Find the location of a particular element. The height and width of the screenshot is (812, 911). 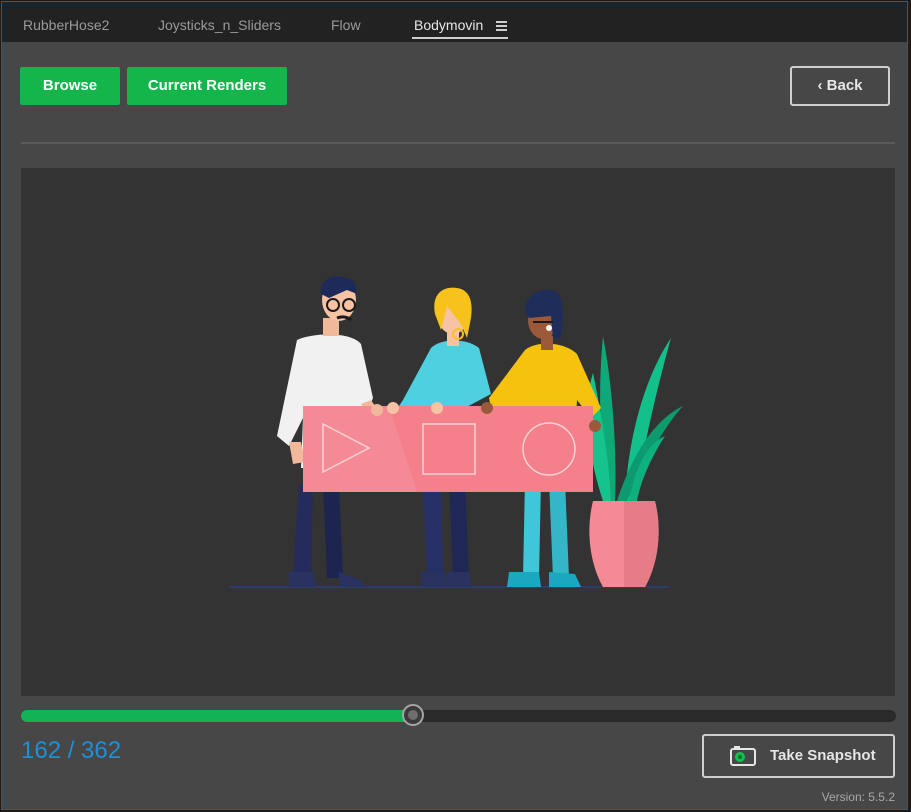

back-button: ‹ Back is located at coordinates (840, 86).